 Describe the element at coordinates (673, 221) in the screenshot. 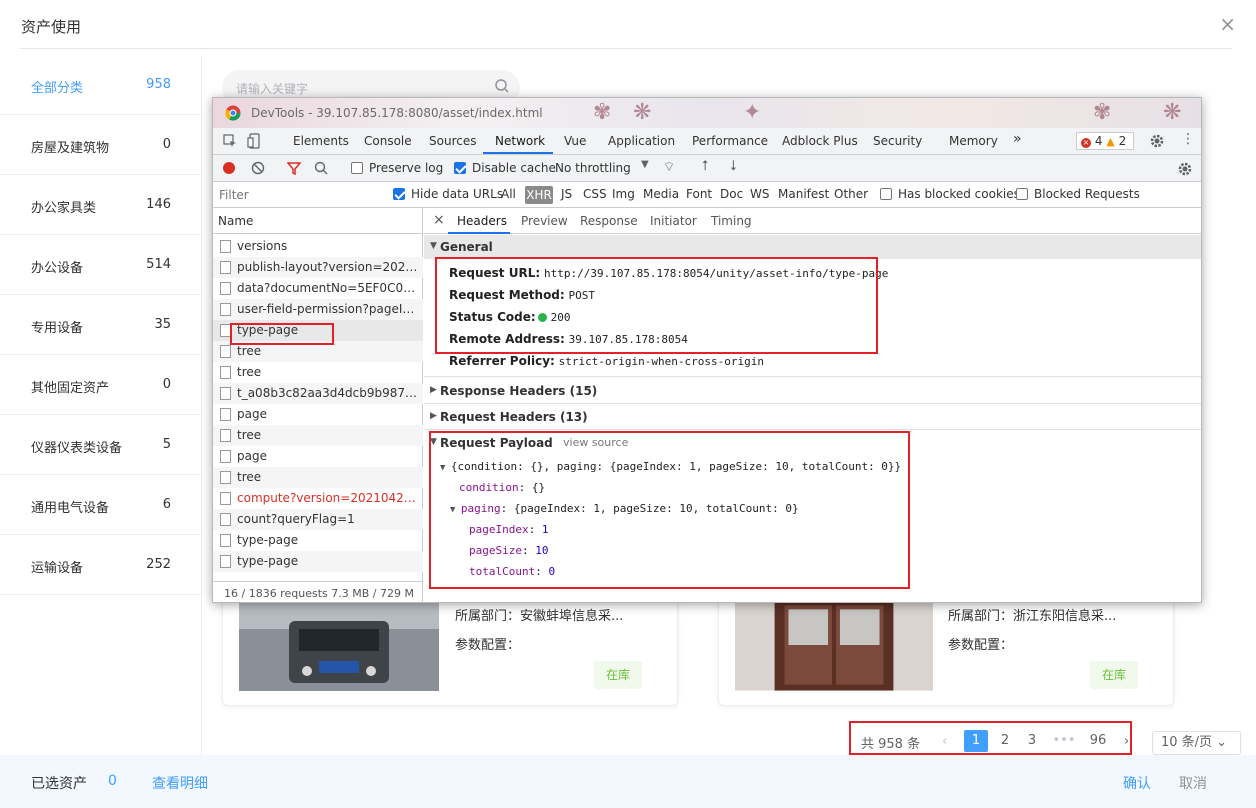

I see `tab-initiator: Initiator` at that location.